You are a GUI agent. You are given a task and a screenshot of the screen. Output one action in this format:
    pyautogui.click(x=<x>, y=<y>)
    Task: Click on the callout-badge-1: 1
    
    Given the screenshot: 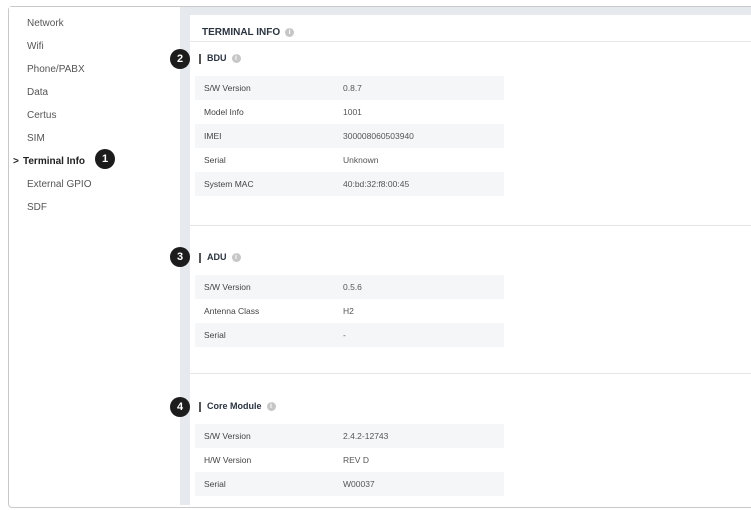 What is the action you would take?
    pyautogui.click(x=105, y=159)
    